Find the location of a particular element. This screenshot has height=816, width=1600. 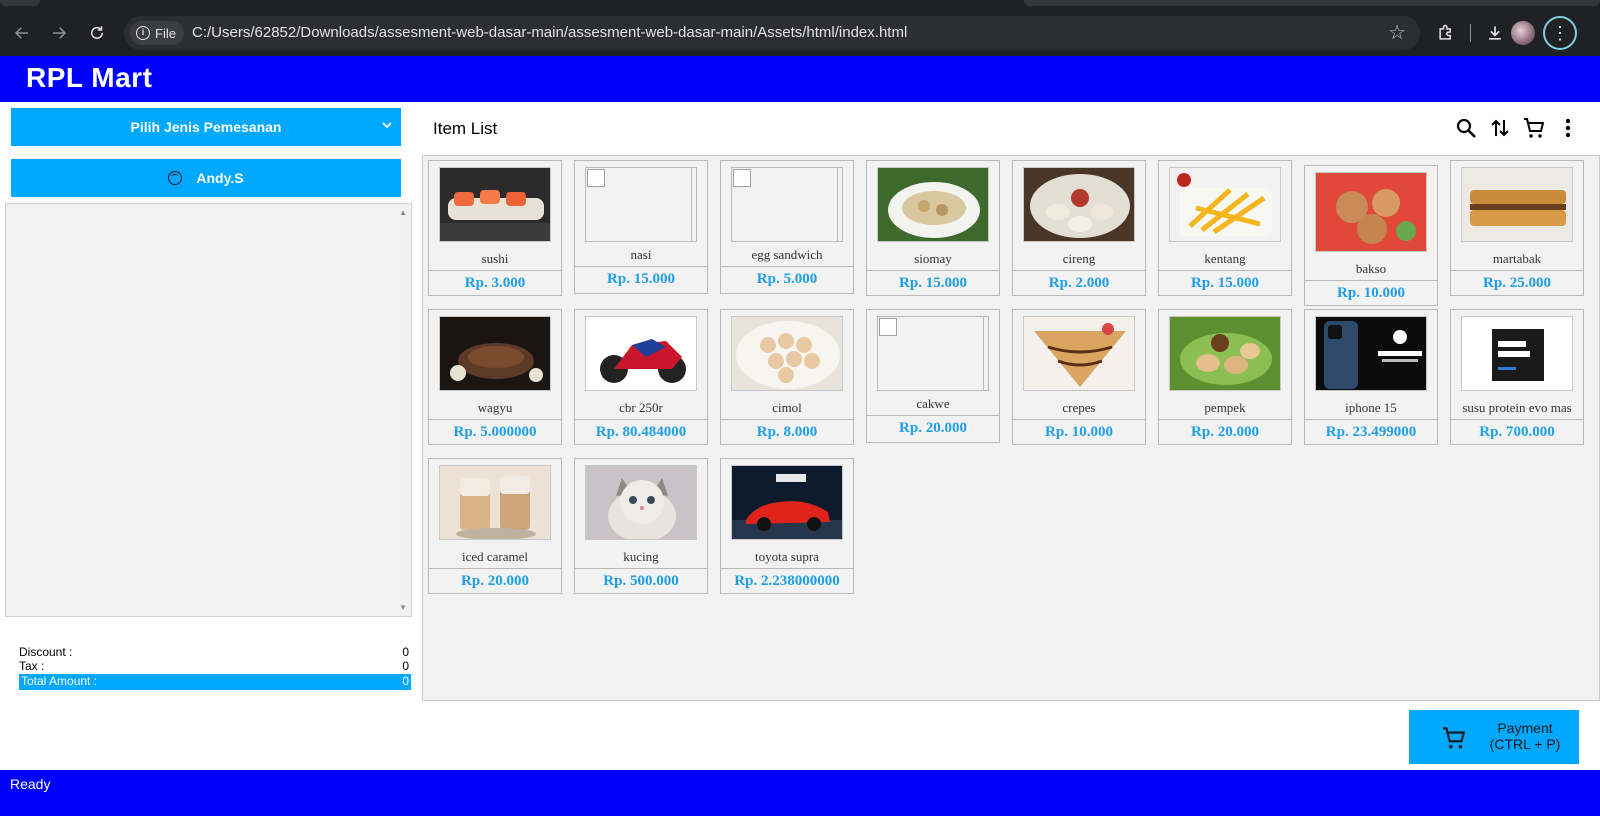

product-name: sushi is located at coordinates (495, 258).